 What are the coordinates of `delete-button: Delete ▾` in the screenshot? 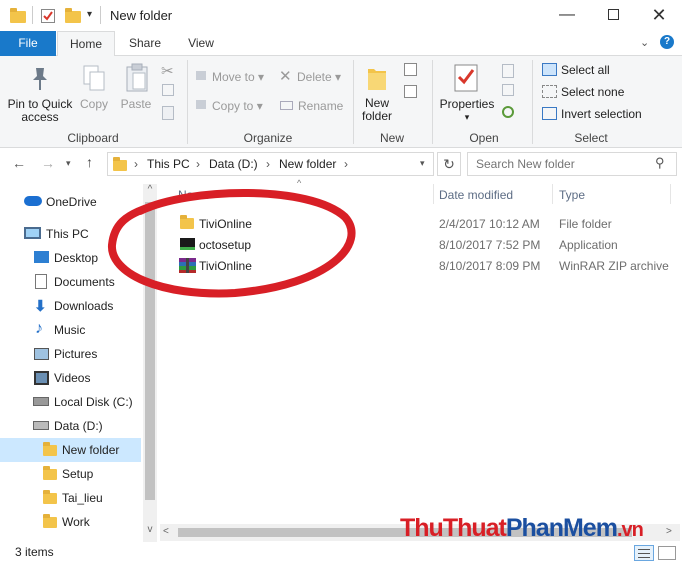 It's located at (319, 77).